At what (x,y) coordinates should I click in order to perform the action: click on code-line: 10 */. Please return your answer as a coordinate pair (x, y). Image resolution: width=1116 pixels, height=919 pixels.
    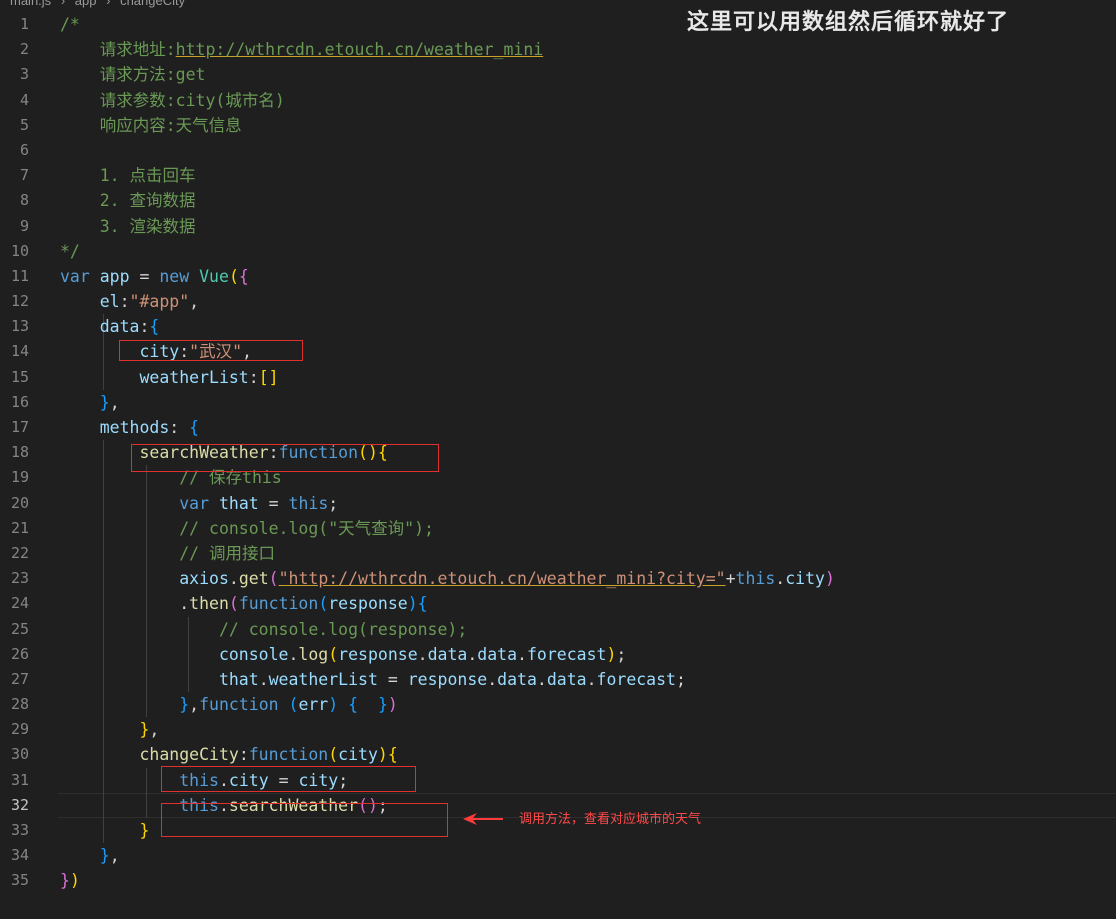
    Looking at the image, I should click on (558, 251).